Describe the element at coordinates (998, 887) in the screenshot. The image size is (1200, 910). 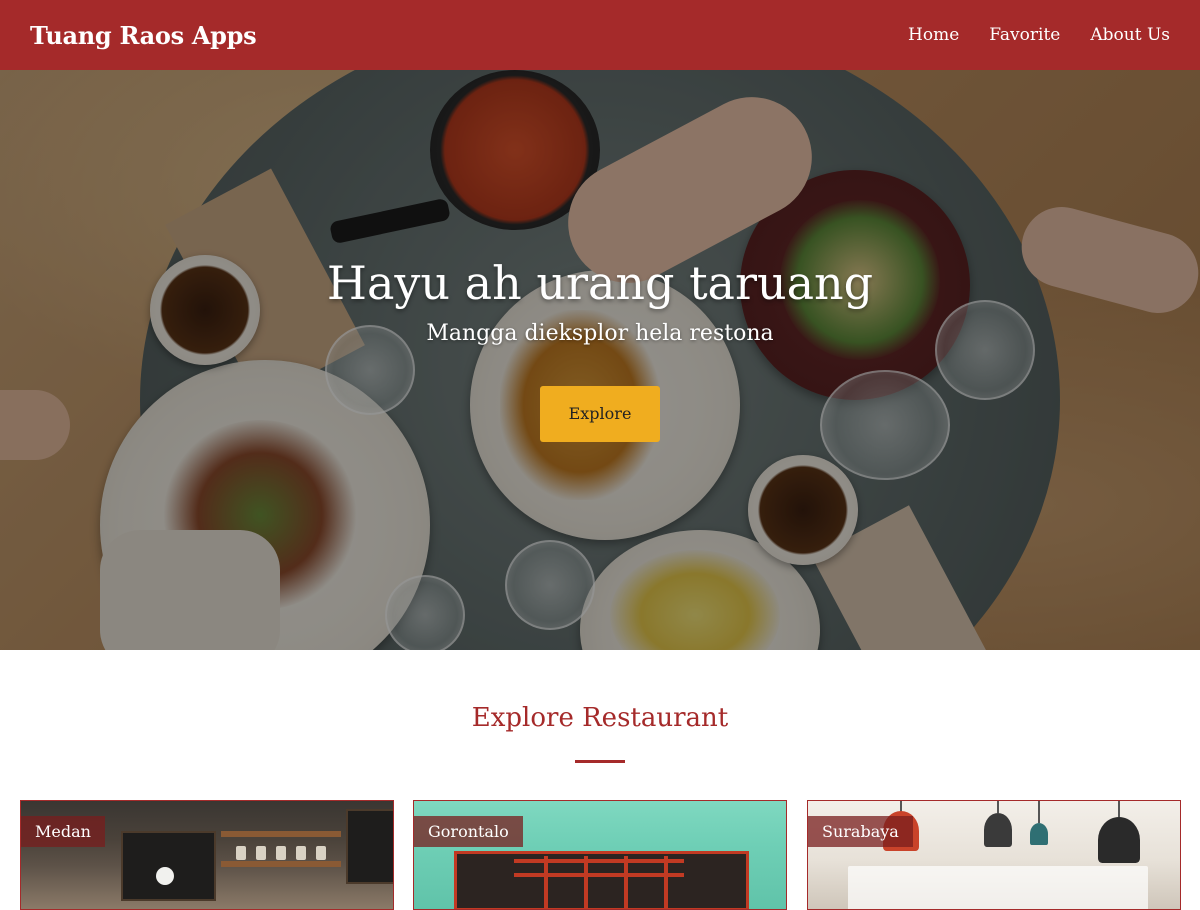
I see `window` at that location.